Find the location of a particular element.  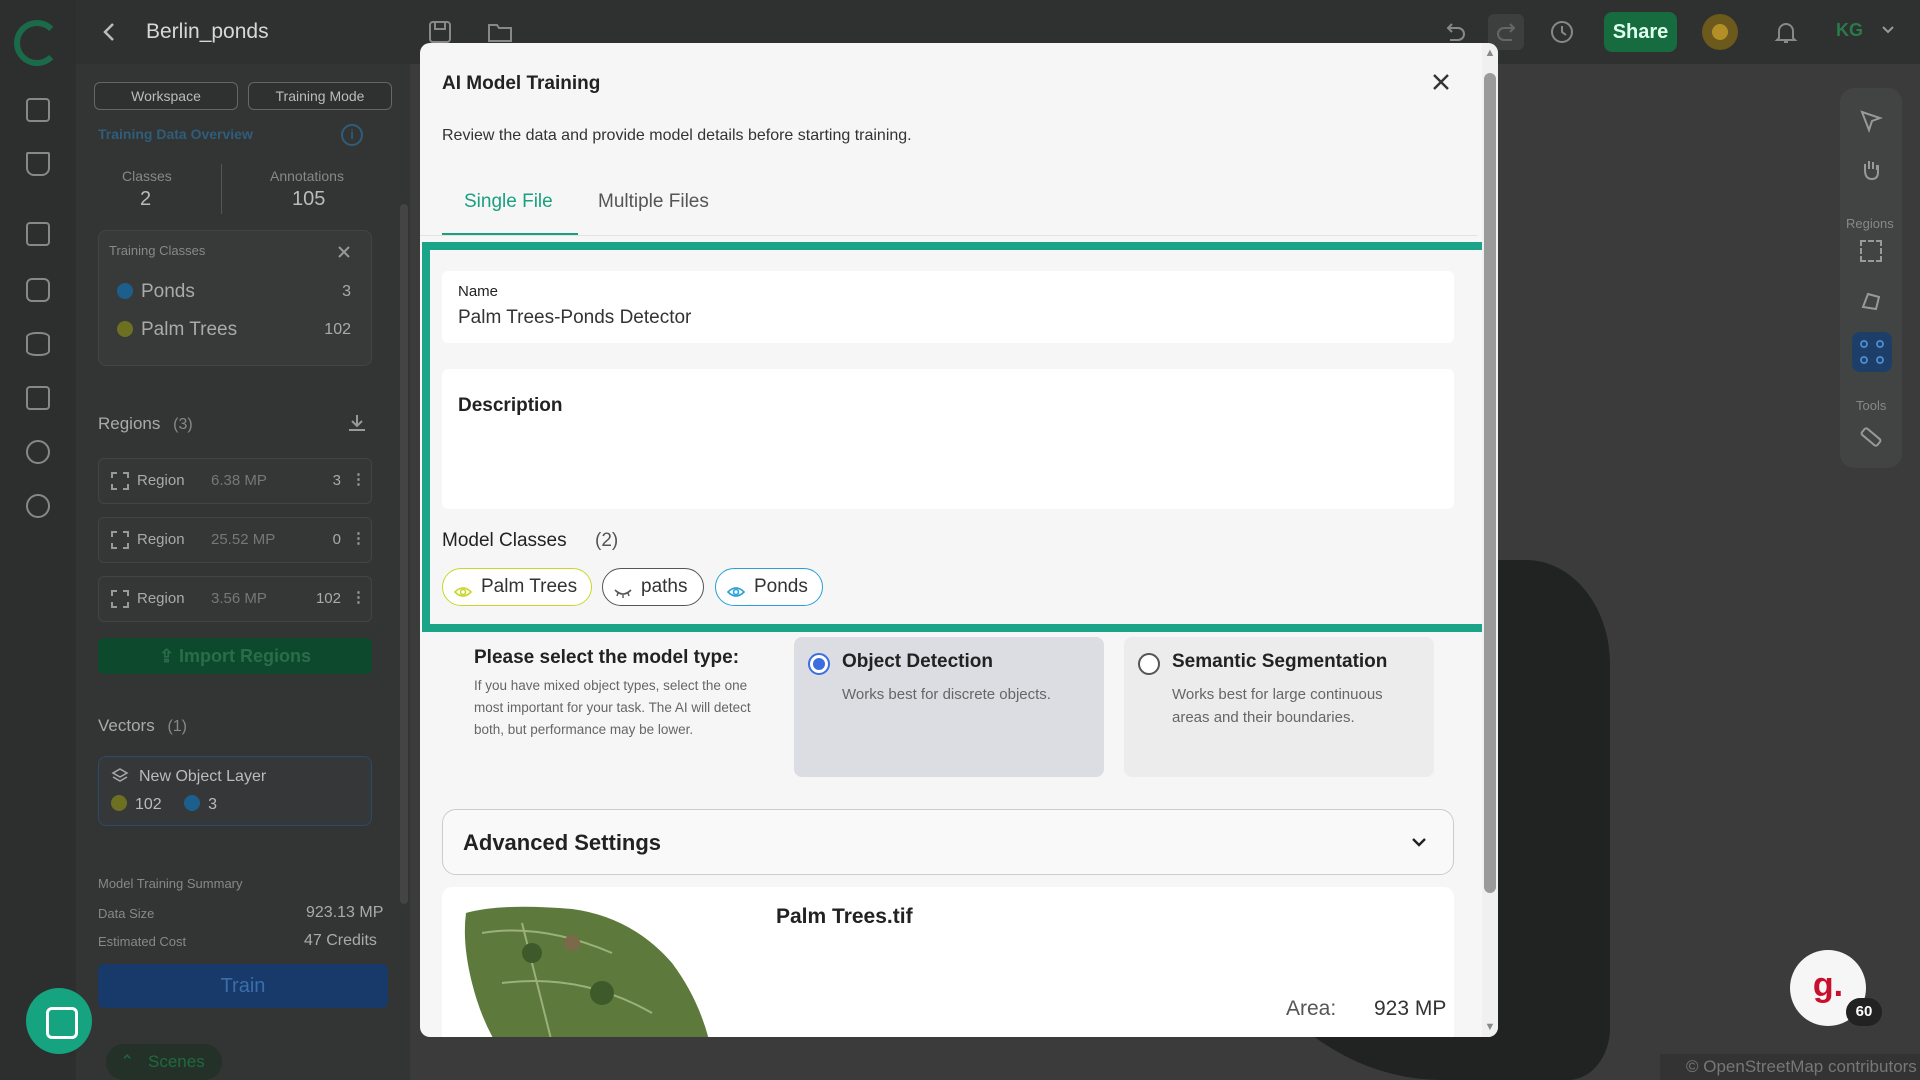

hand-pan-icon is located at coordinates (1871, 169).